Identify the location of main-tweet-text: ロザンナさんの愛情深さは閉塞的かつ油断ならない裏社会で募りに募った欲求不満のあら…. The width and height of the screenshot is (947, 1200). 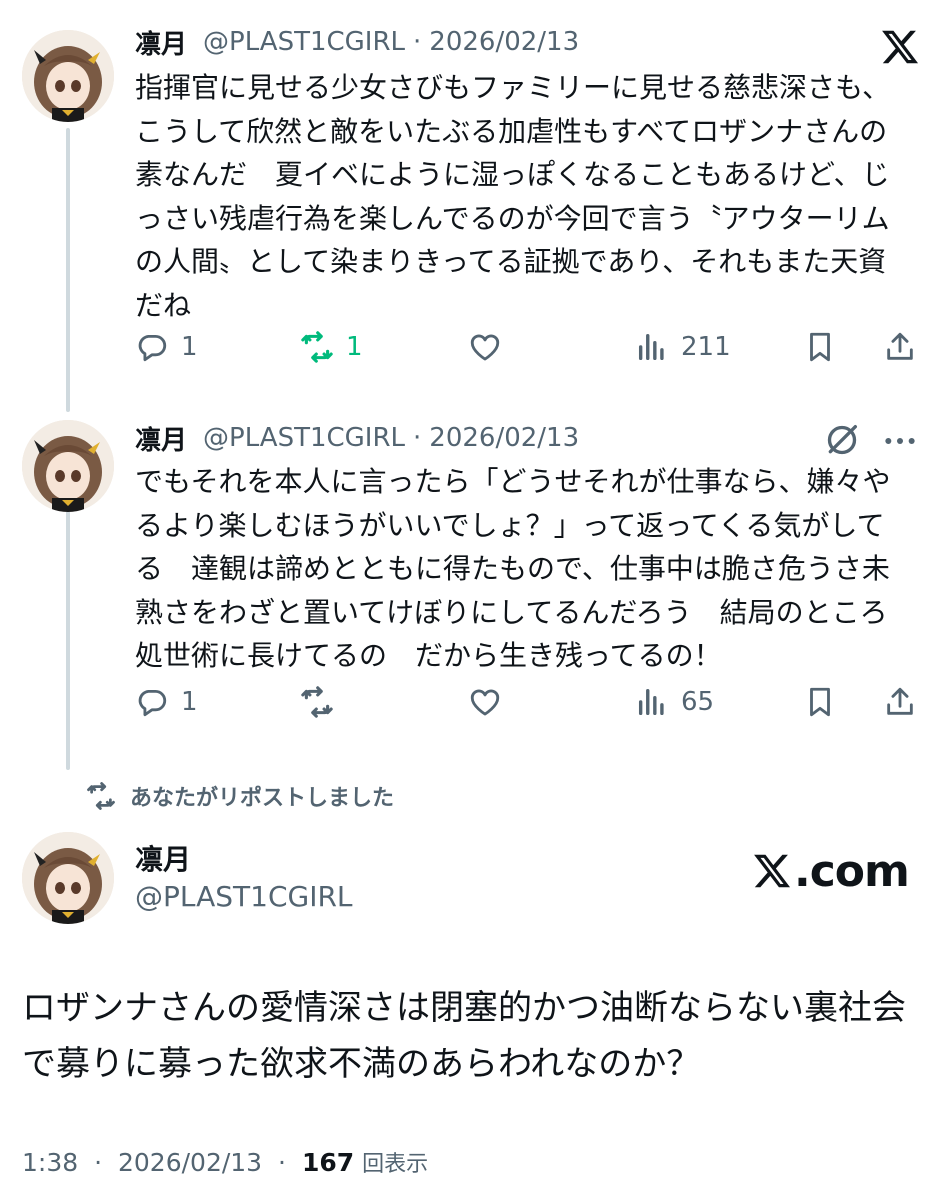
(464, 1036).